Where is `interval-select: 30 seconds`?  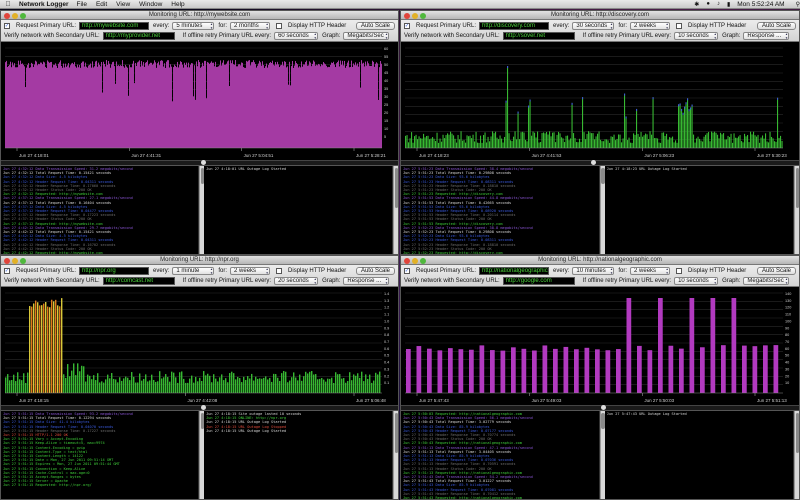 interval-select: 30 seconds is located at coordinates (593, 26).